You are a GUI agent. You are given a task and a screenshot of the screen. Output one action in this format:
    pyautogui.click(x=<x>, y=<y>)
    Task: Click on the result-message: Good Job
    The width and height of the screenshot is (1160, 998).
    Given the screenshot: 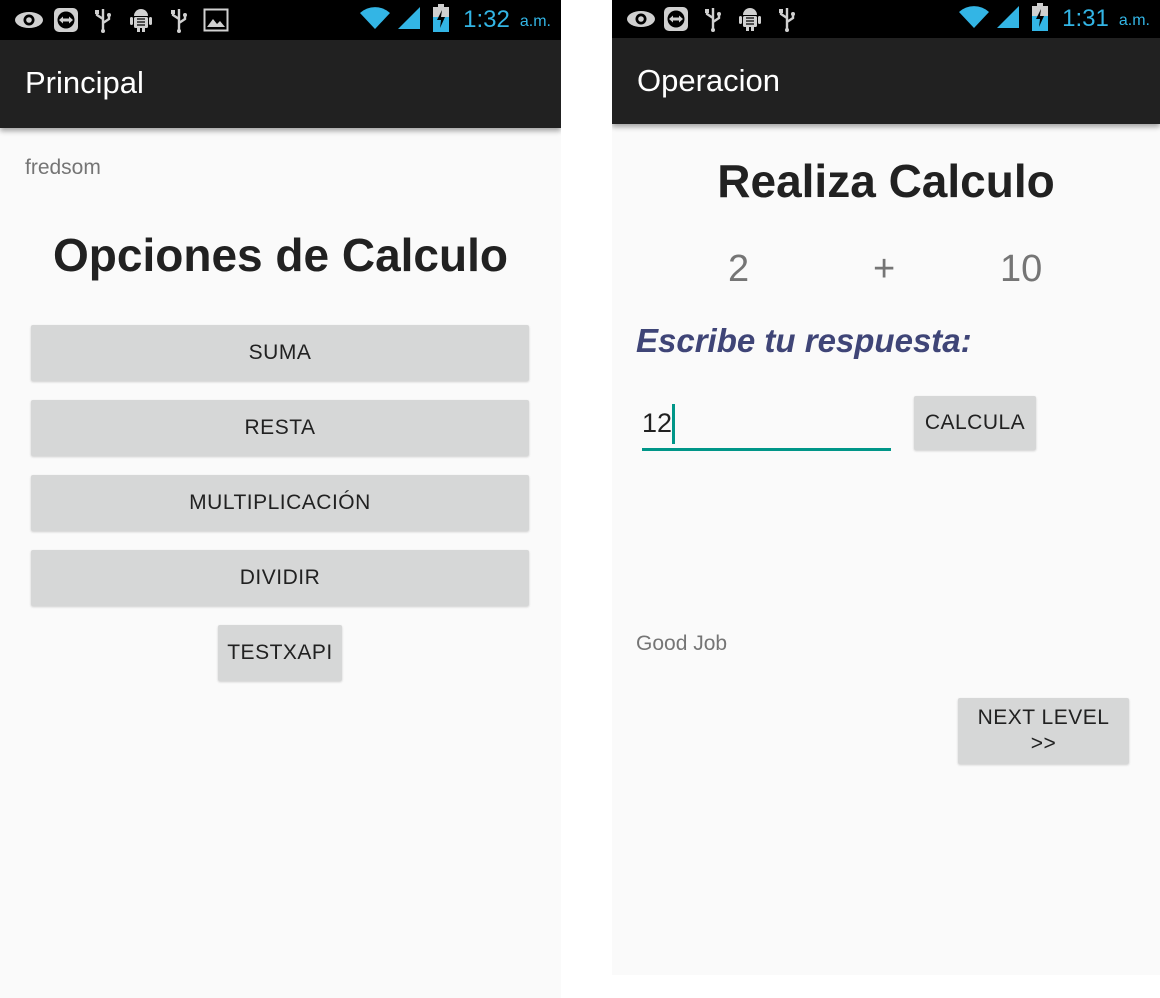 What is the action you would take?
    pyautogui.click(x=682, y=643)
    